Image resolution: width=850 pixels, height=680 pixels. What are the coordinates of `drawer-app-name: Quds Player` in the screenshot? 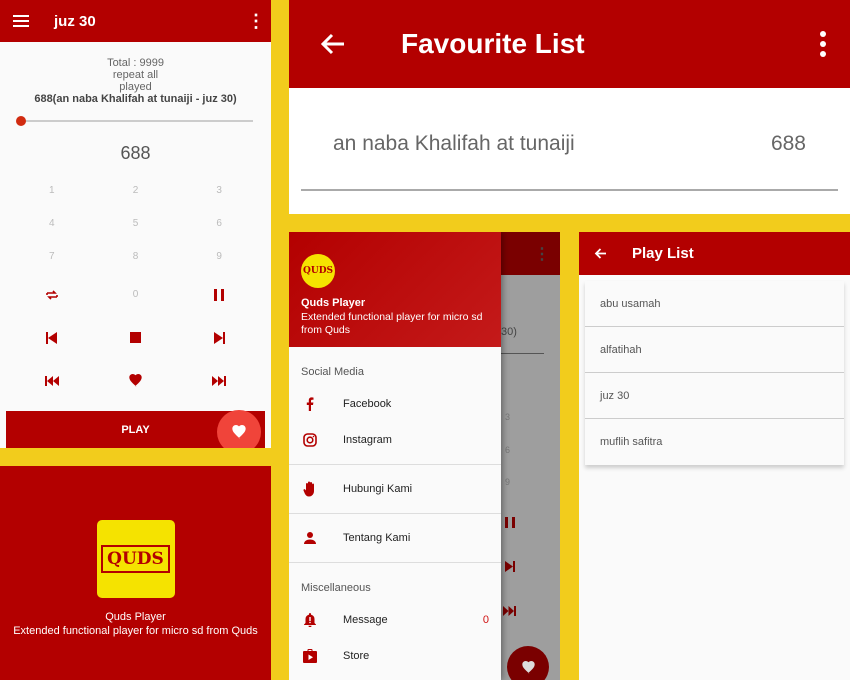 It's located at (333, 303).